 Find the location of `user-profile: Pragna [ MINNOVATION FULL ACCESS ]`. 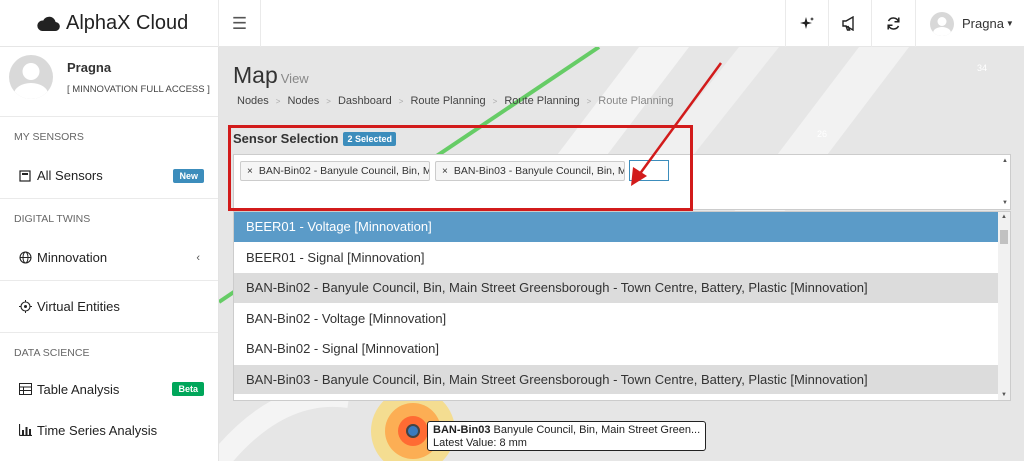

user-profile: Pragna [ MINNOVATION FULL ACCESS ] is located at coordinates (109, 82).